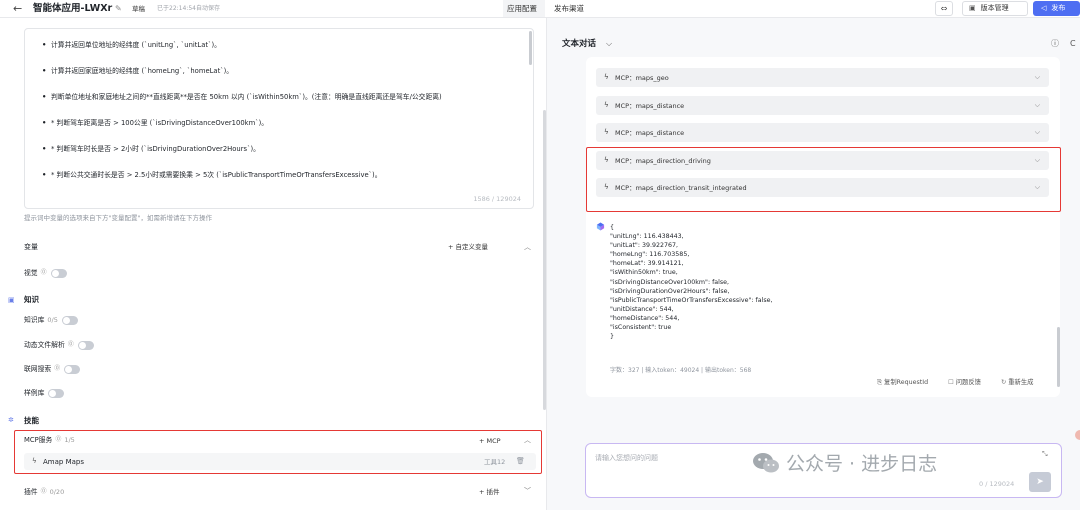  Describe the element at coordinates (489, 492) in the screenshot. I see `add-plugin-button: + 插件` at that location.